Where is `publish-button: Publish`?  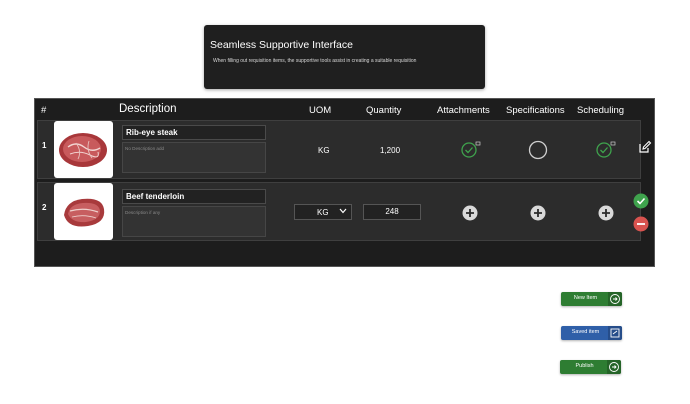 publish-button: Publish is located at coordinates (590, 367).